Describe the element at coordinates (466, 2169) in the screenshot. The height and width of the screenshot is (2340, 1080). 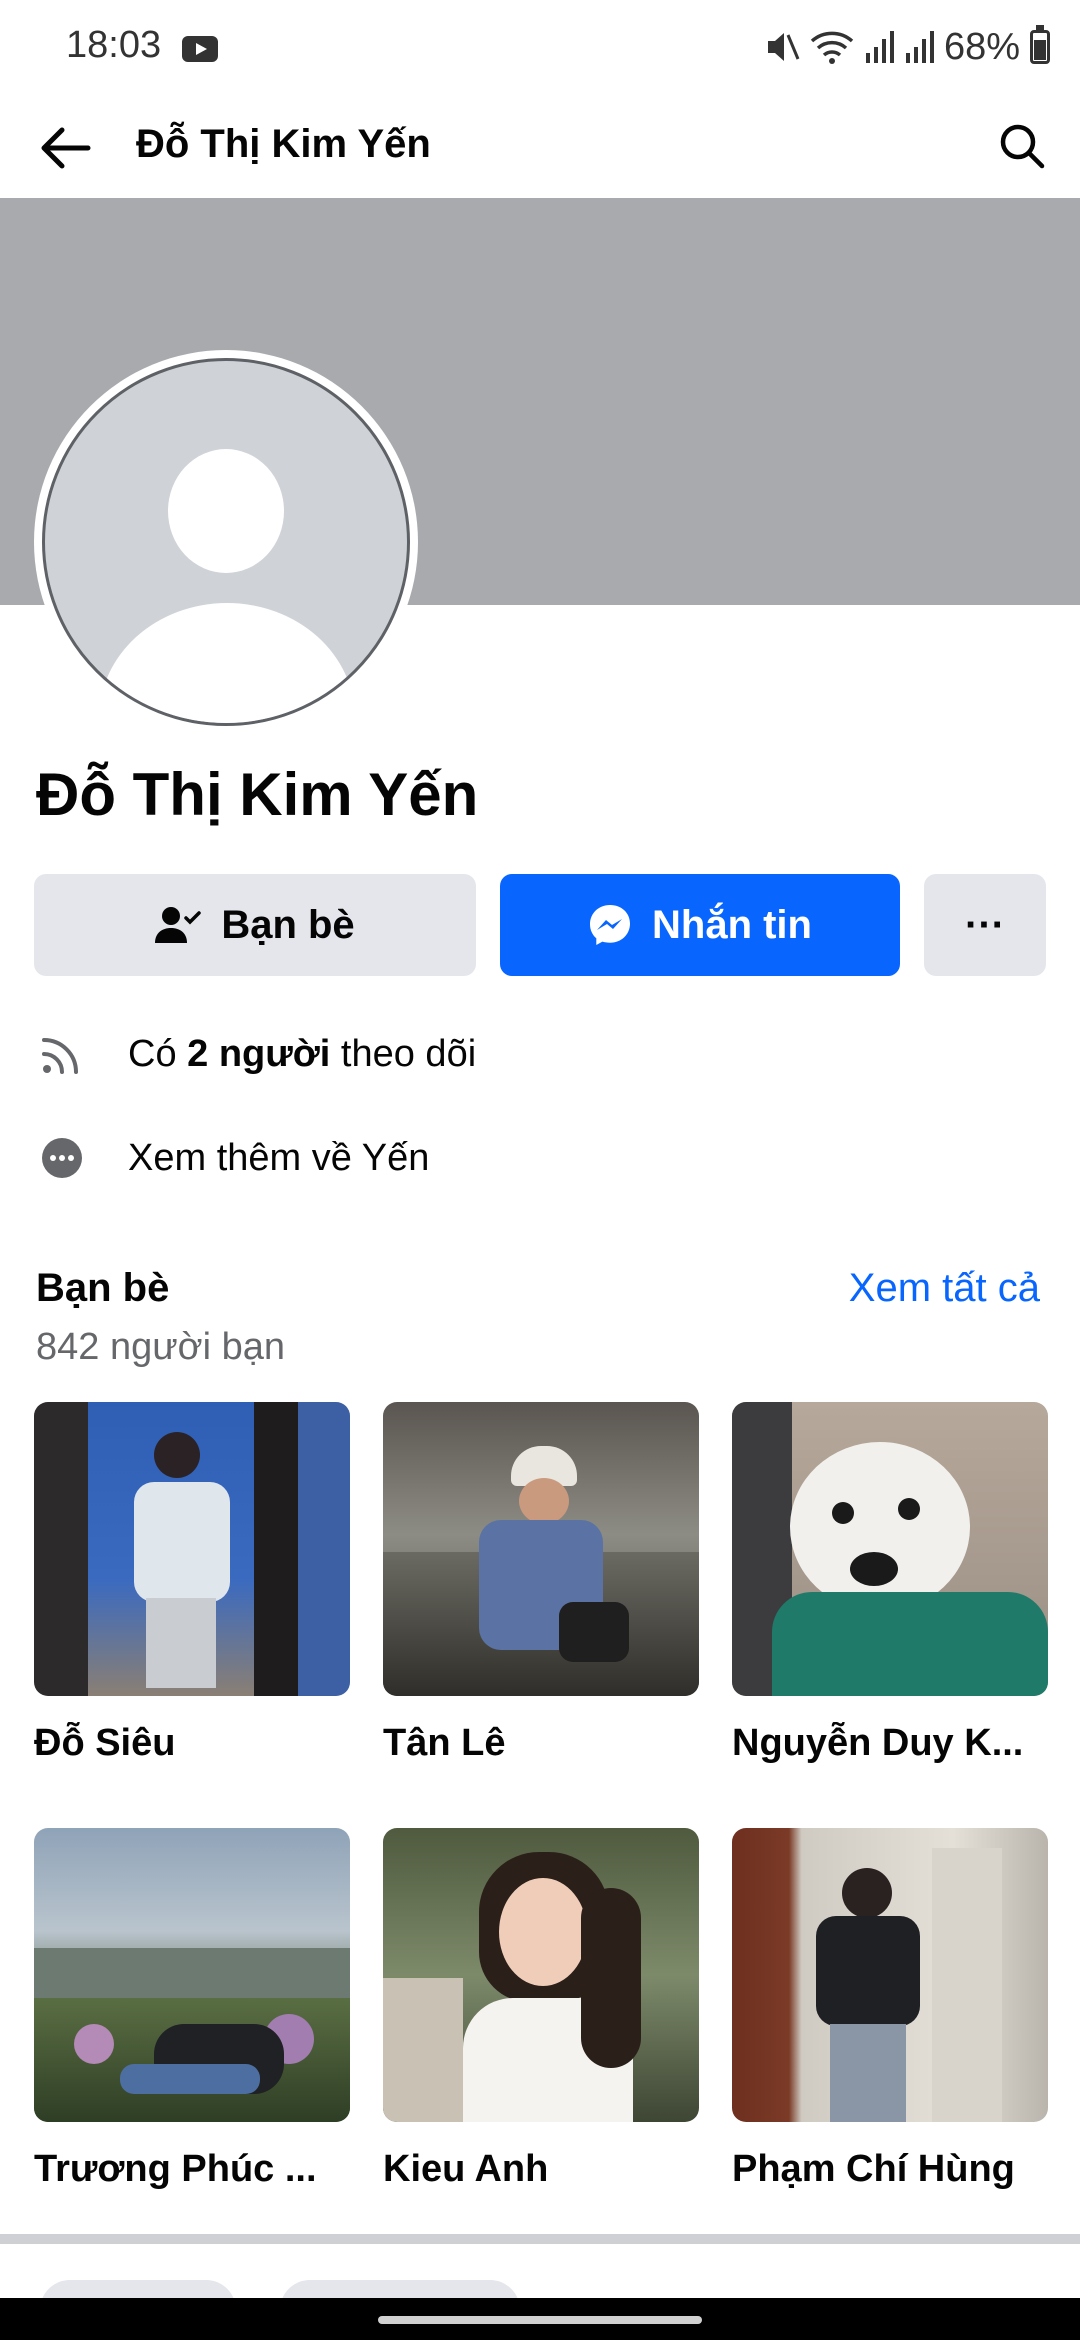
I see `friend-name: Kieu Anh` at that location.